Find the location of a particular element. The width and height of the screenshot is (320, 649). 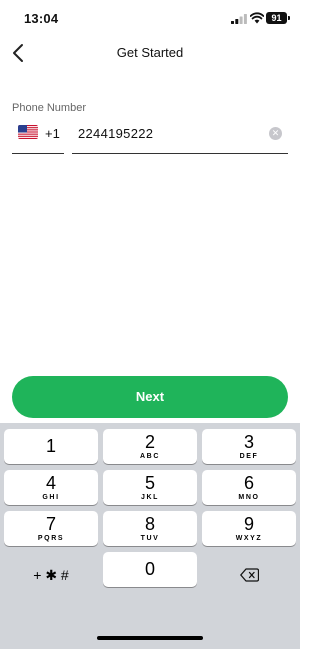

delete-key is located at coordinates (249, 575).